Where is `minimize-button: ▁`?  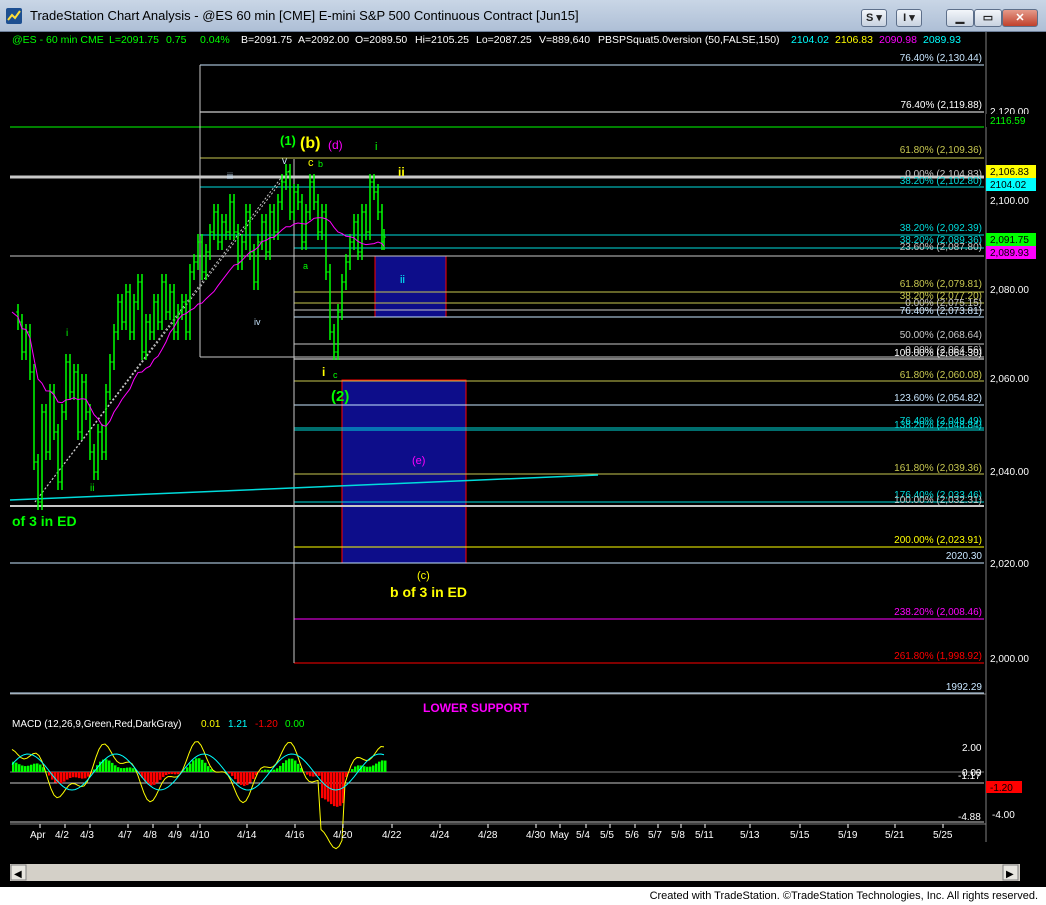 minimize-button: ▁ is located at coordinates (960, 18).